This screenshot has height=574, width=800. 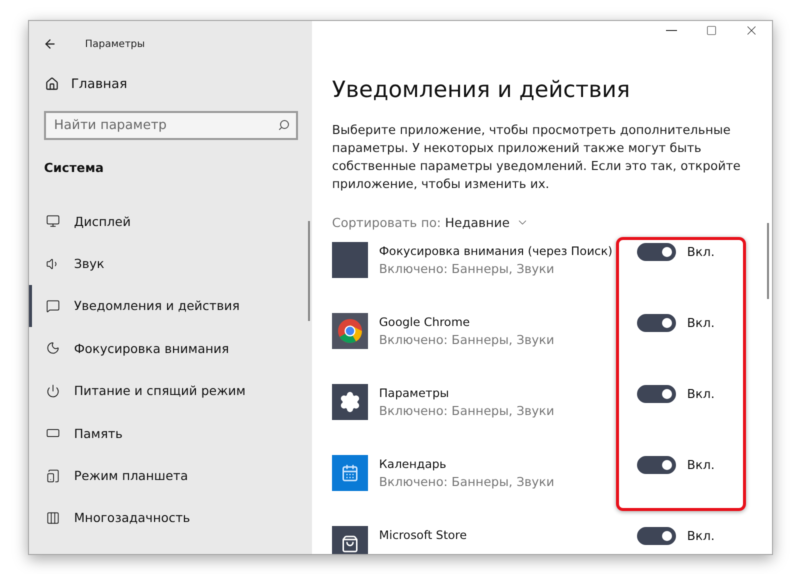 I want to click on sidebar-item-label: Память, so click(x=98, y=433).